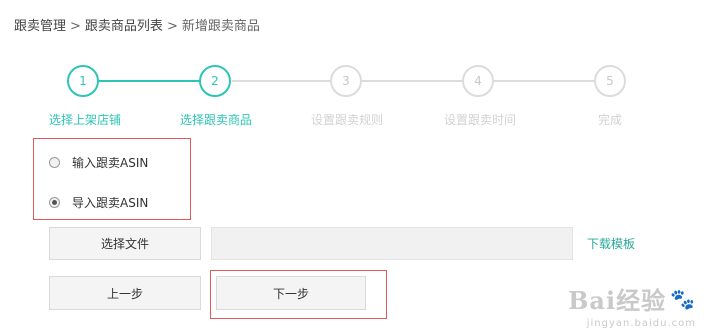 This screenshot has width=710, height=335. I want to click on breadcrumb: 跟卖管理 > 跟卖商品列表 > 新增跟卖商品, so click(137, 24).